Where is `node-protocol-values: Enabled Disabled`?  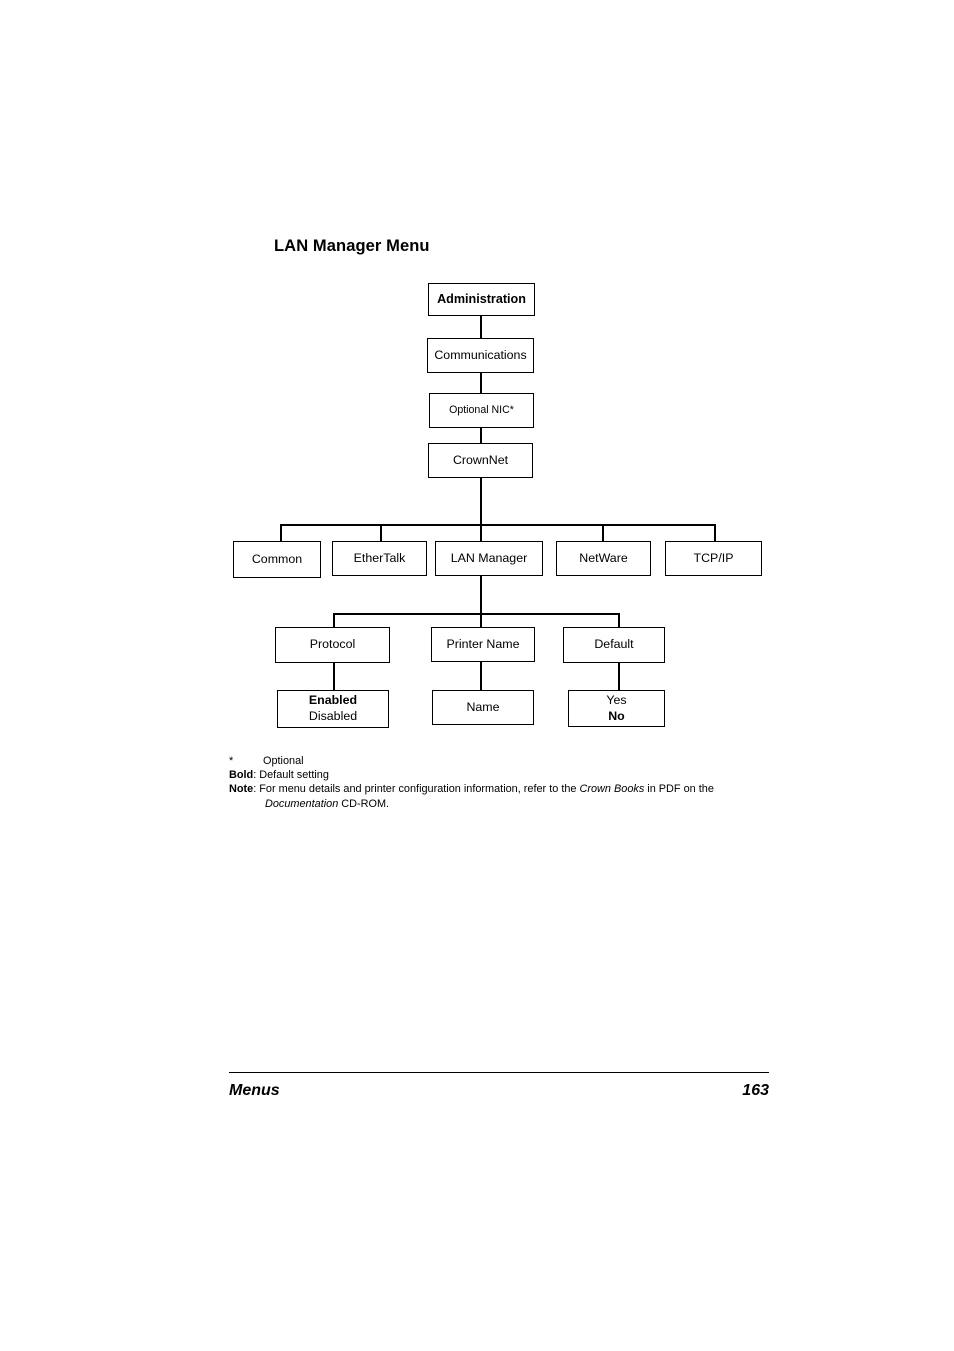
node-protocol-values: Enabled Disabled is located at coordinates (333, 709).